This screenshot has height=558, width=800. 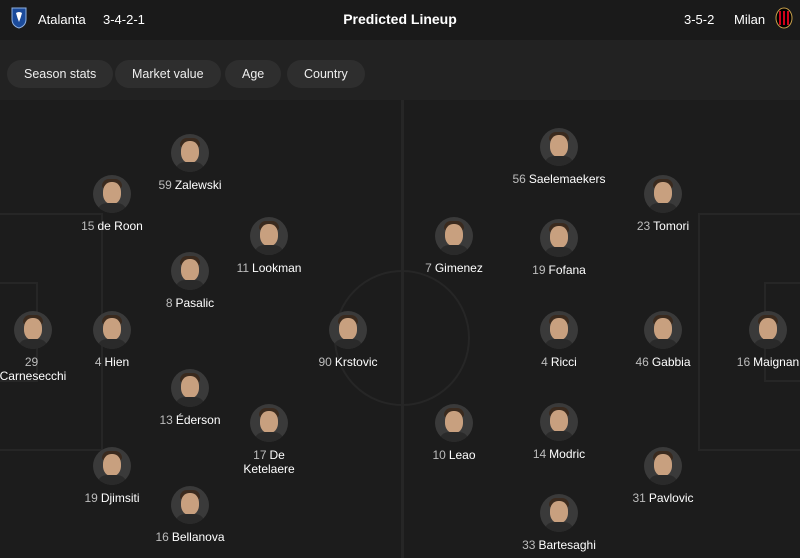 What do you see at coordinates (60, 74) in the screenshot?
I see `filter-season-stats: Season stats` at bounding box center [60, 74].